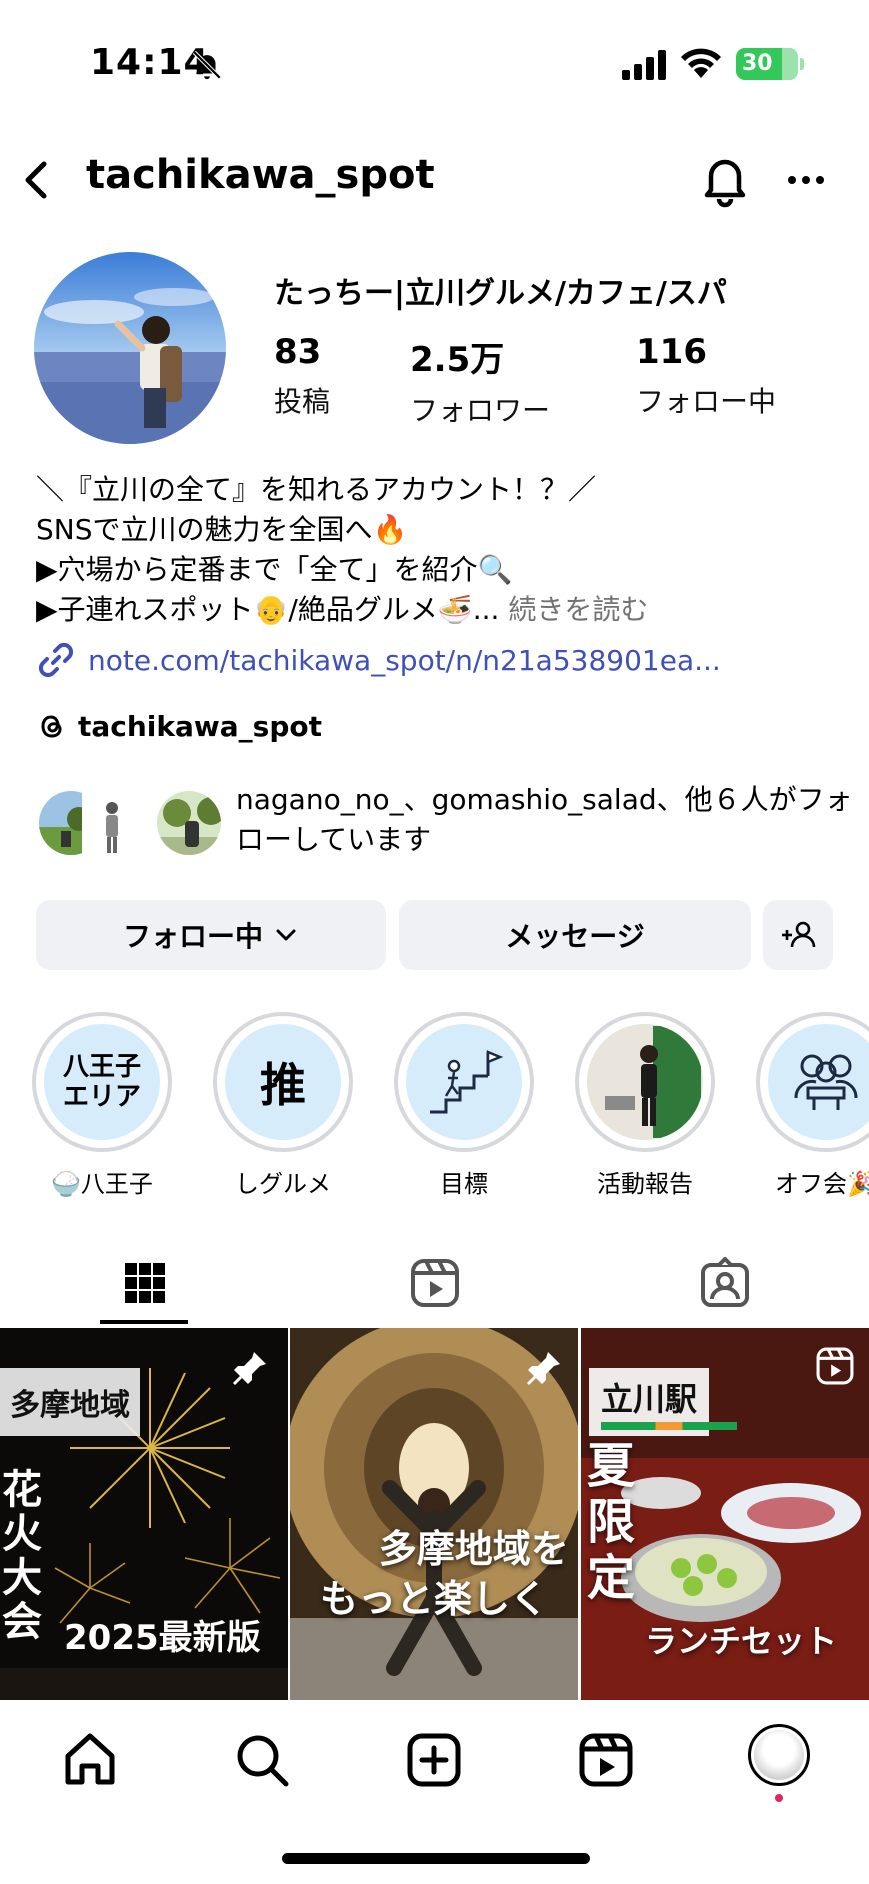  What do you see at coordinates (706, 376) in the screenshot?
I see `stat-following: 116 フォロー中` at bounding box center [706, 376].